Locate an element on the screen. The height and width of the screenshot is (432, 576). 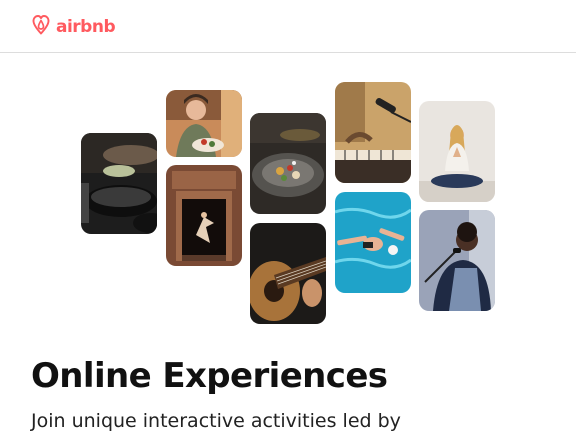
keyboard-and-microphone-photo is located at coordinates (373, 132).